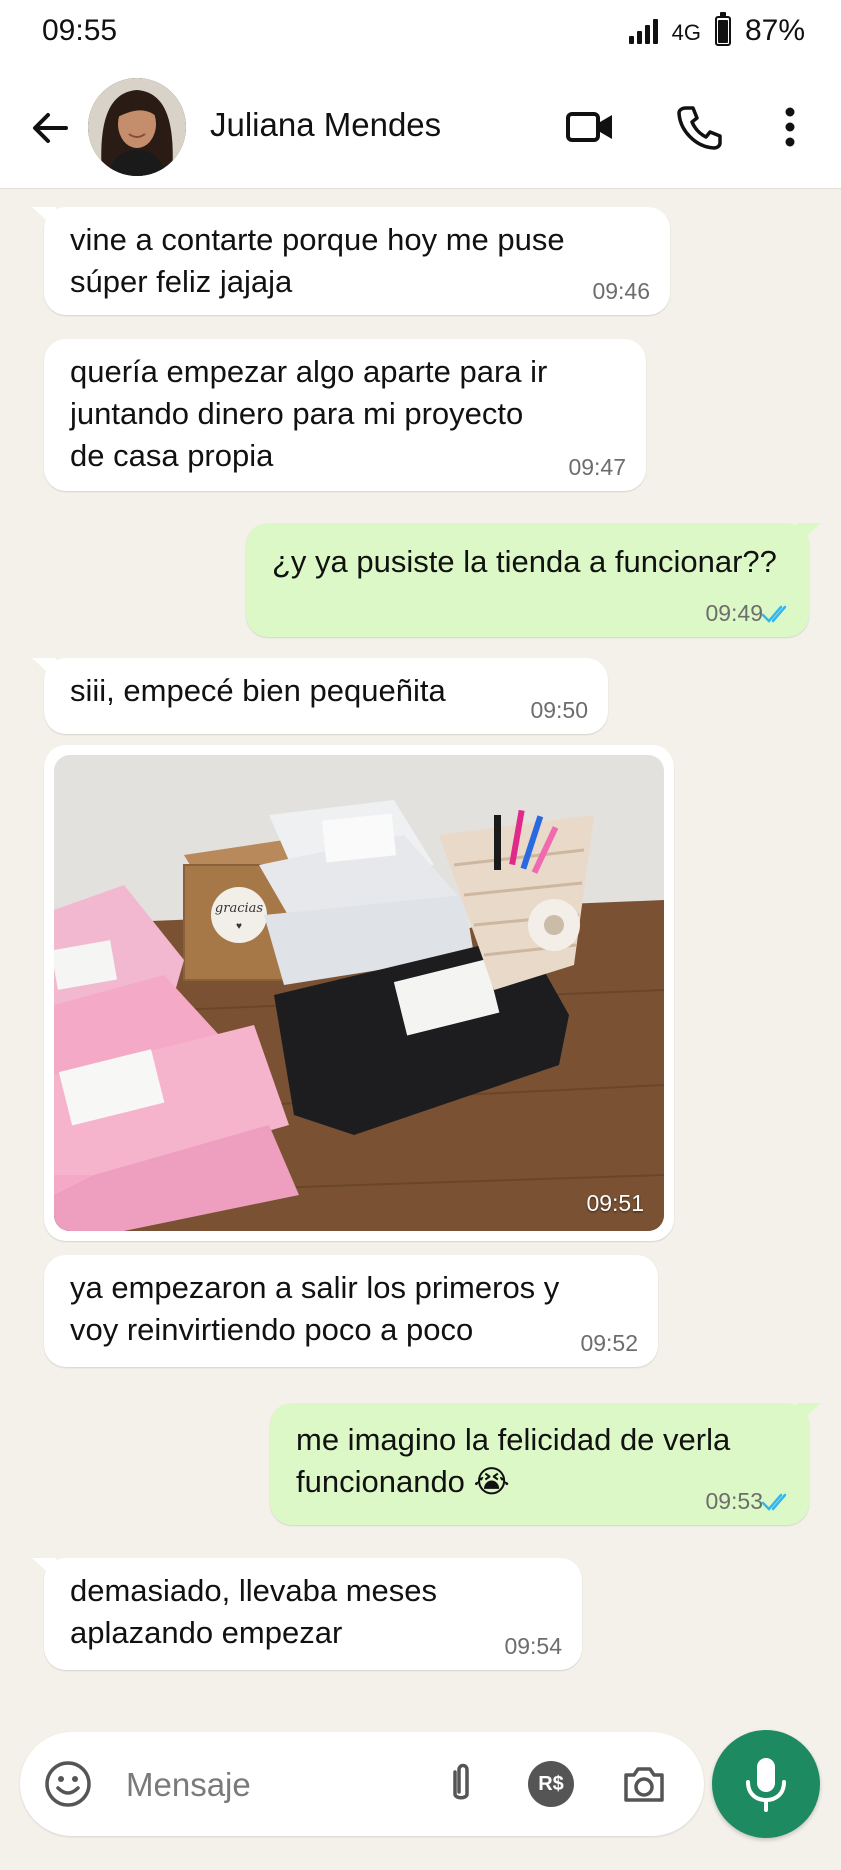 This screenshot has width=841, height=1870. Describe the element at coordinates (309, 371) in the screenshot. I see `message-line: quería empezar algo aparte para ir` at that location.